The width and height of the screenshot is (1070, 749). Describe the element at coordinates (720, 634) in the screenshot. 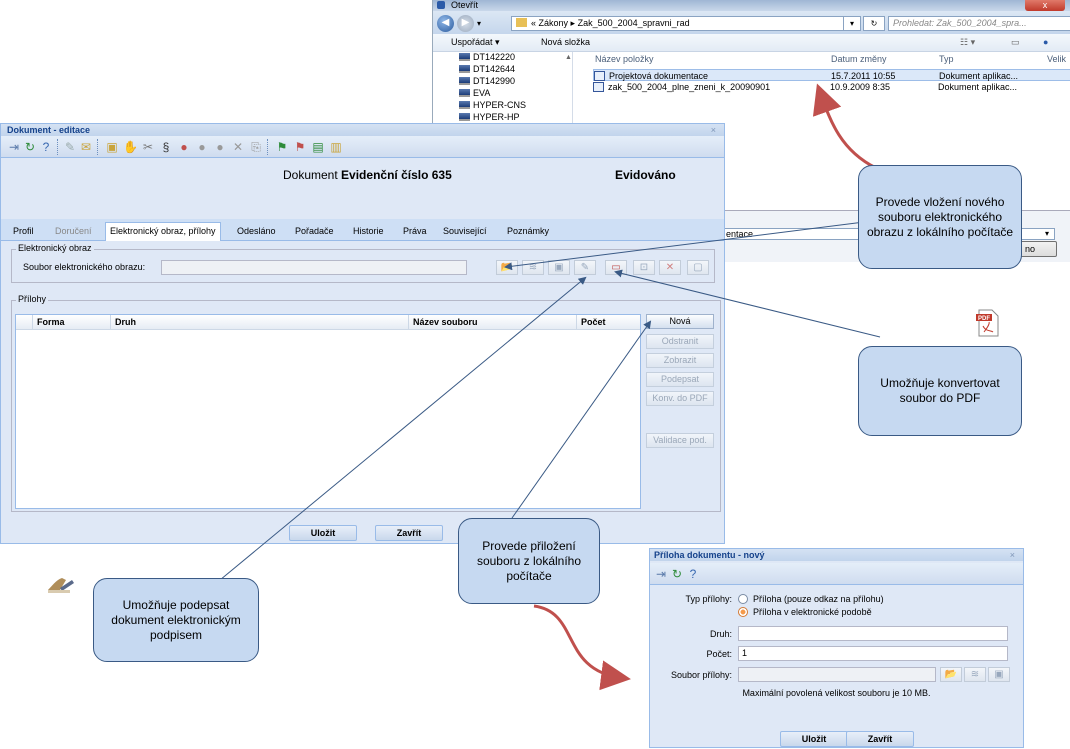

I see `druh-label: Druh:` at that location.